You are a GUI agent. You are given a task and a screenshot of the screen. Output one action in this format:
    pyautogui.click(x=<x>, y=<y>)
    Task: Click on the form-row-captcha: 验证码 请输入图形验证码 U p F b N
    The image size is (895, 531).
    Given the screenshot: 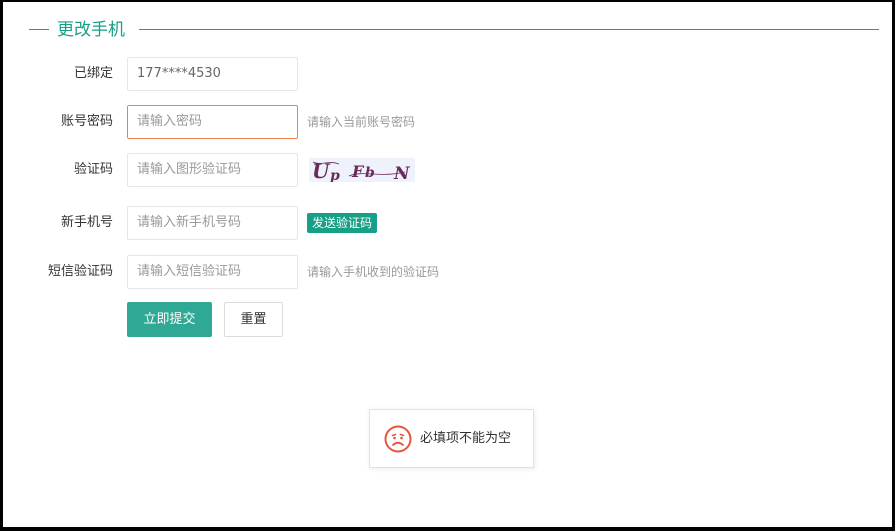 What is the action you would take?
    pyautogui.click(x=447, y=170)
    